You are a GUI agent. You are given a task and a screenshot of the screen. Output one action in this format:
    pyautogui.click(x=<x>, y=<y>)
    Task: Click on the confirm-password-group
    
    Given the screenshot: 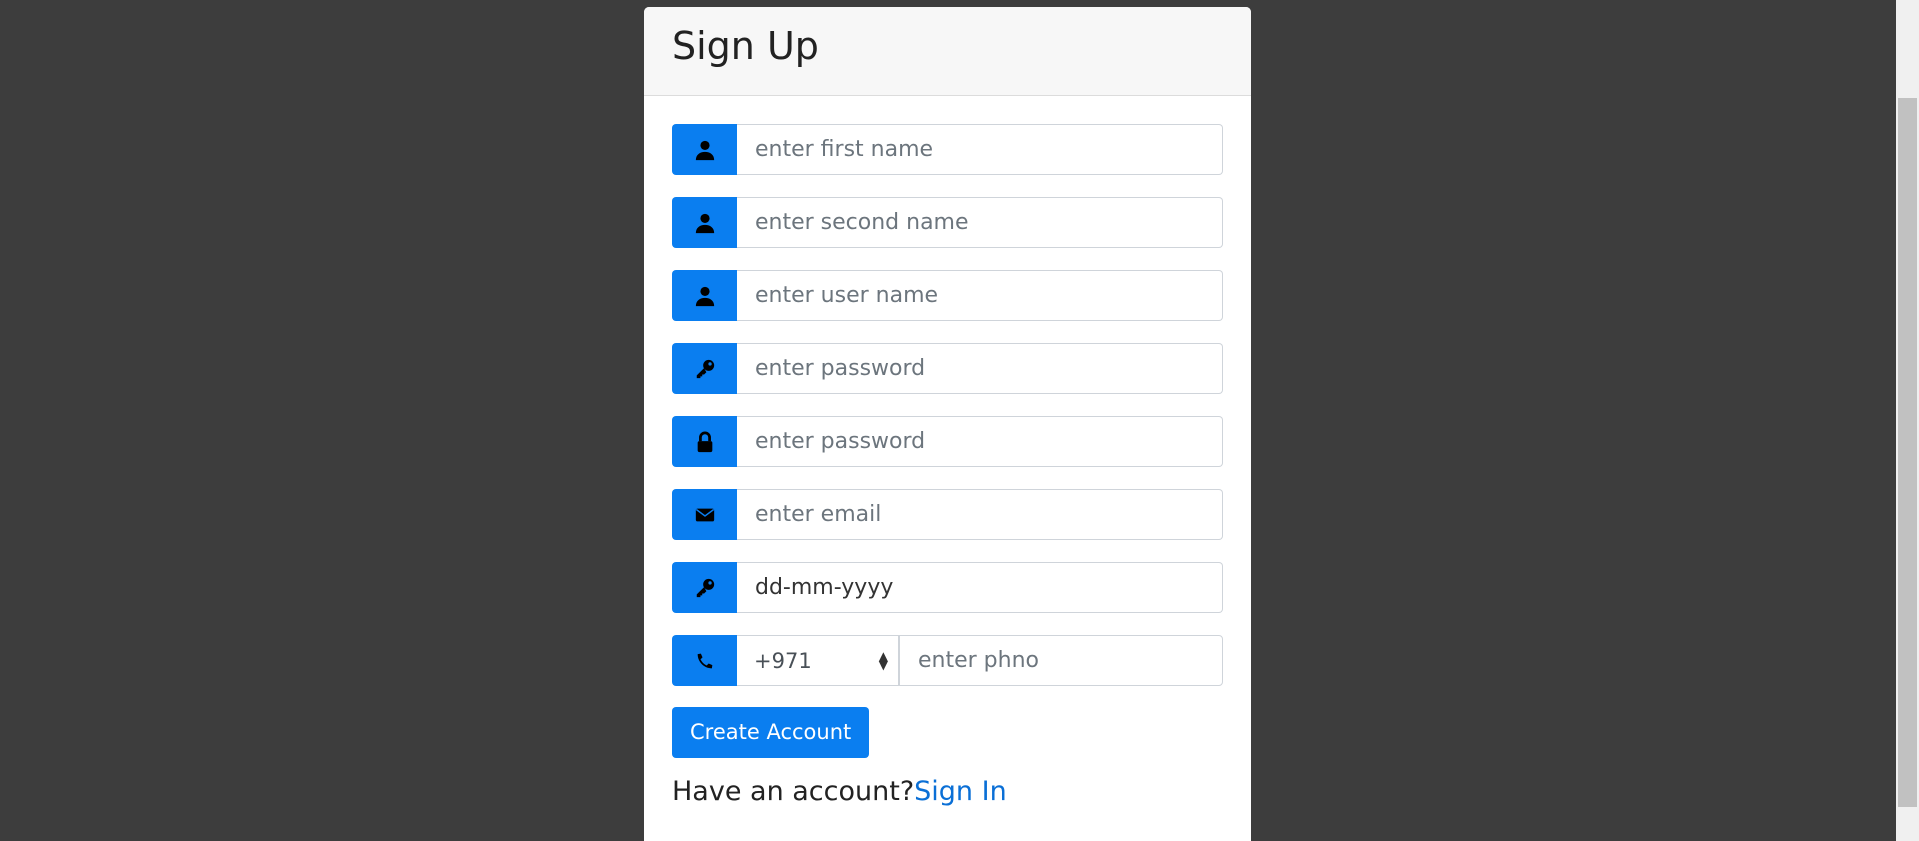 What is the action you would take?
    pyautogui.click(x=947, y=441)
    